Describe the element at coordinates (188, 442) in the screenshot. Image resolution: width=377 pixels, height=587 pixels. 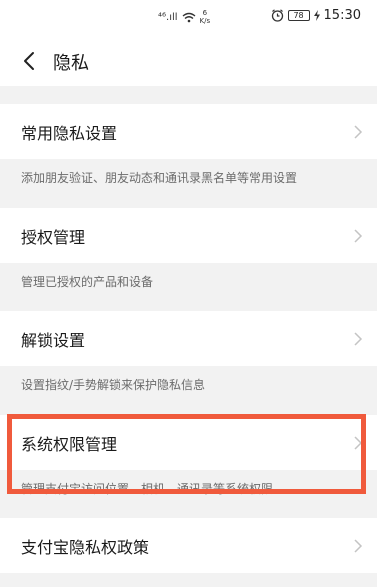
I see `system-permission-management-row: 系统权限管理` at that location.